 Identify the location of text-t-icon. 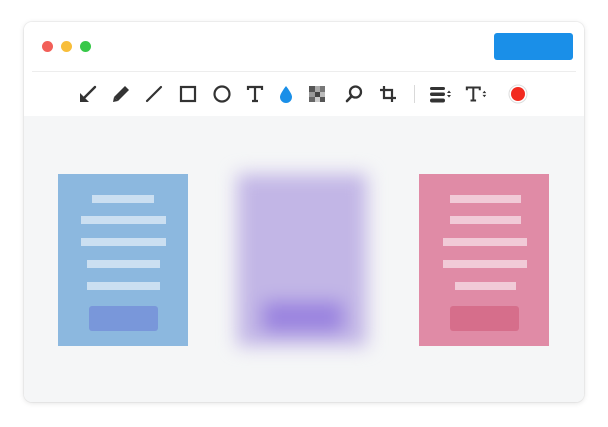
(255, 94).